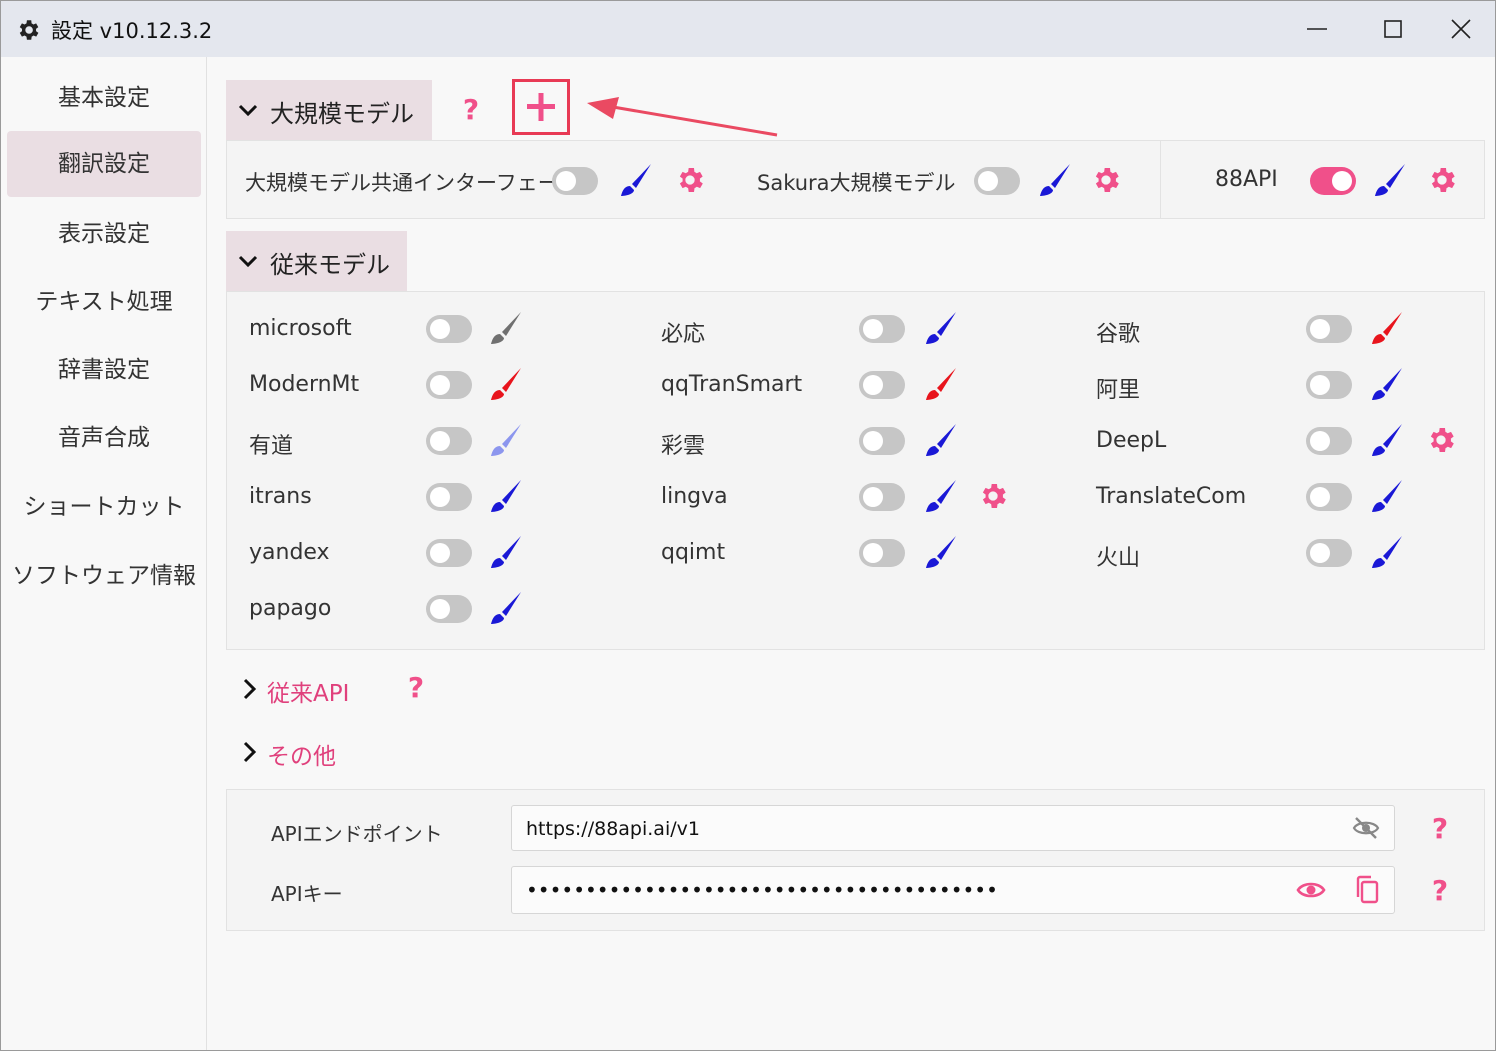 Image resolution: width=1496 pixels, height=1051 pixels. I want to click on llm-item-label: 88API, so click(1246, 179).